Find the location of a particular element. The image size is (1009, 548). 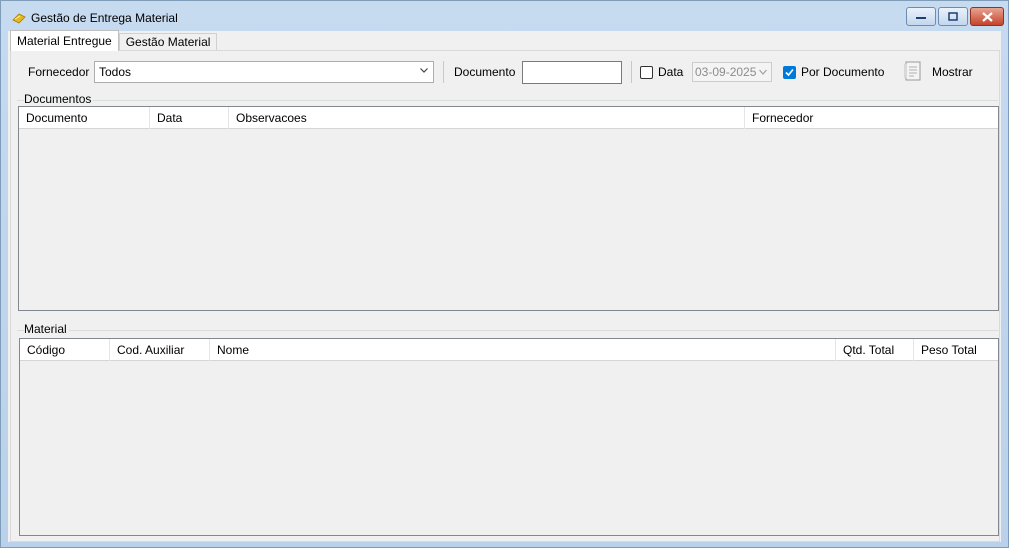

documento-label: Documento is located at coordinates (485, 72).